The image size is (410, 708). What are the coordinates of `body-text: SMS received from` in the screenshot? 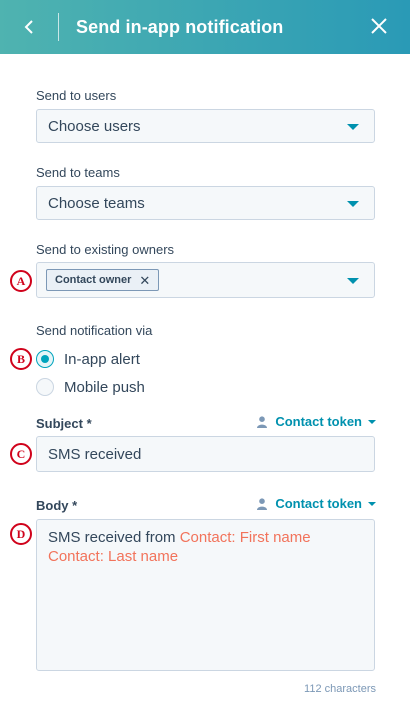 It's located at (112, 537).